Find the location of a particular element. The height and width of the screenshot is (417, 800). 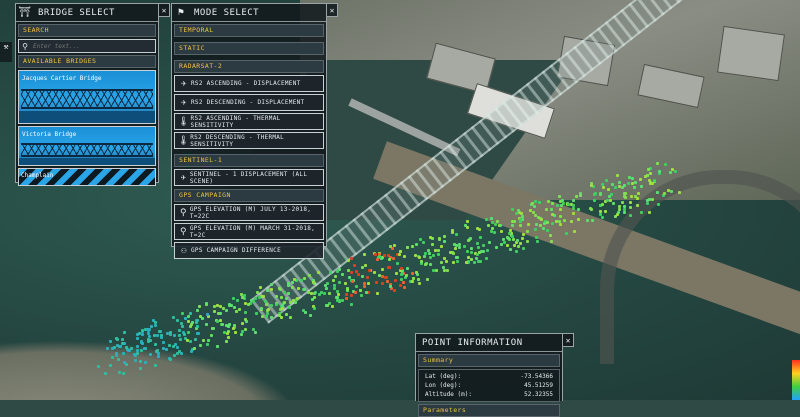

bridge-select-close-button: ✕ is located at coordinates (164, 10).